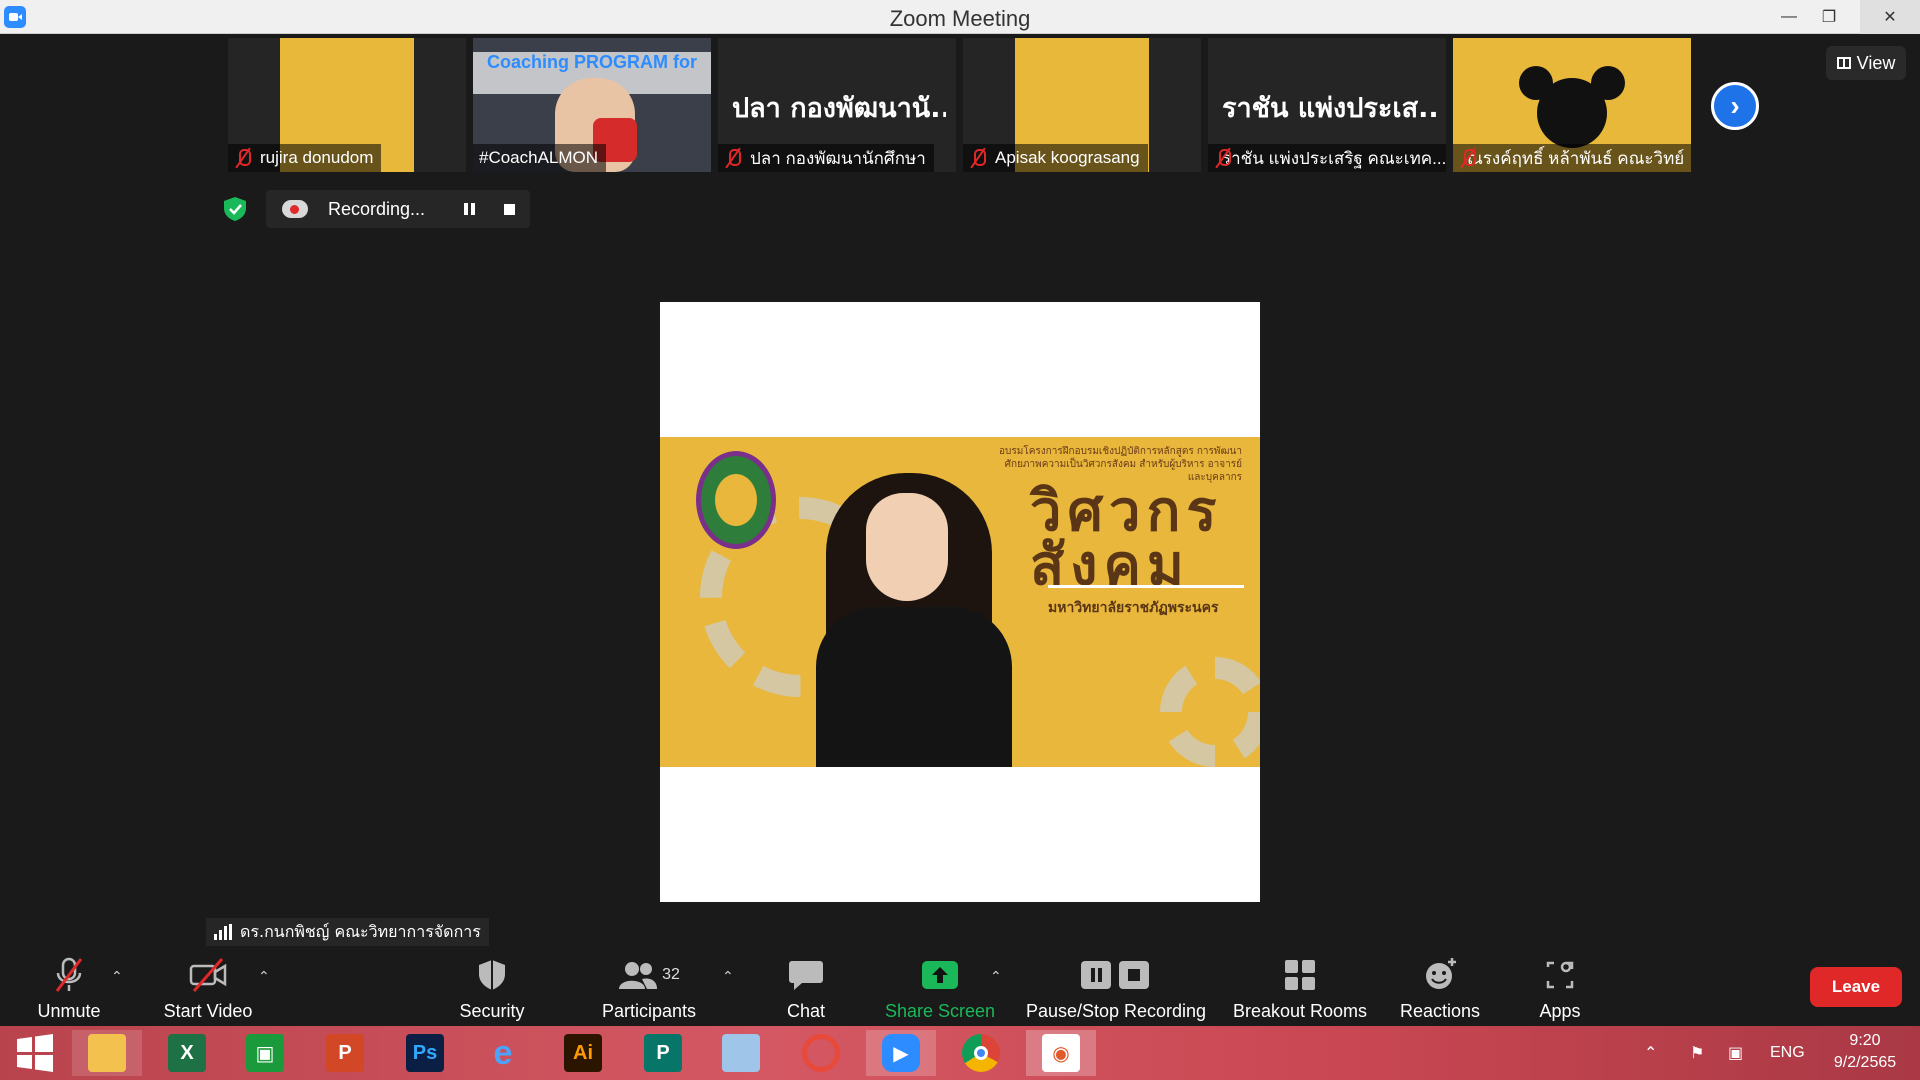 This screenshot has width=1920, height=1080. I want to click on breakout-rooms-grid-icon, so click(1300, 975).